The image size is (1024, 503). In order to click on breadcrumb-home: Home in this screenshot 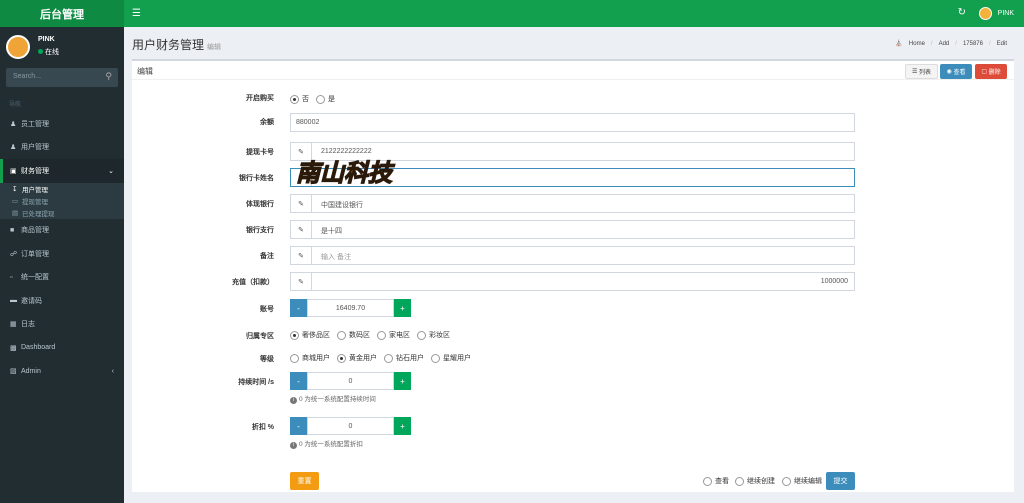, I will do `click(917, 44)`.